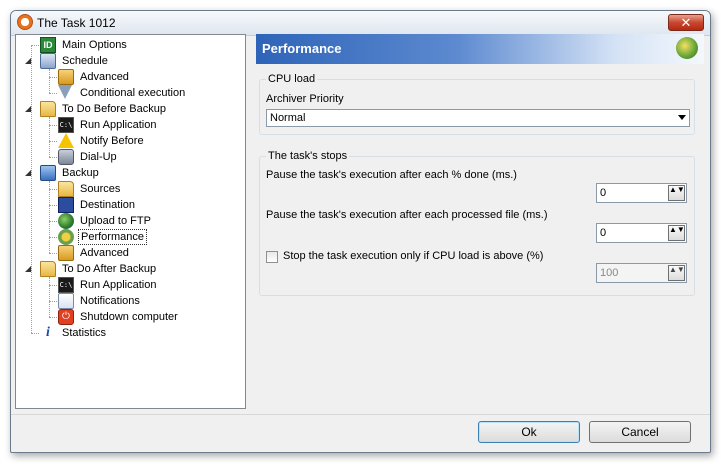 This screenshot has height=466, width=721. Describe the element at coordinates (115, 221) in the screenshot. I see `tree-item-label: Upload to FTP` at that location.